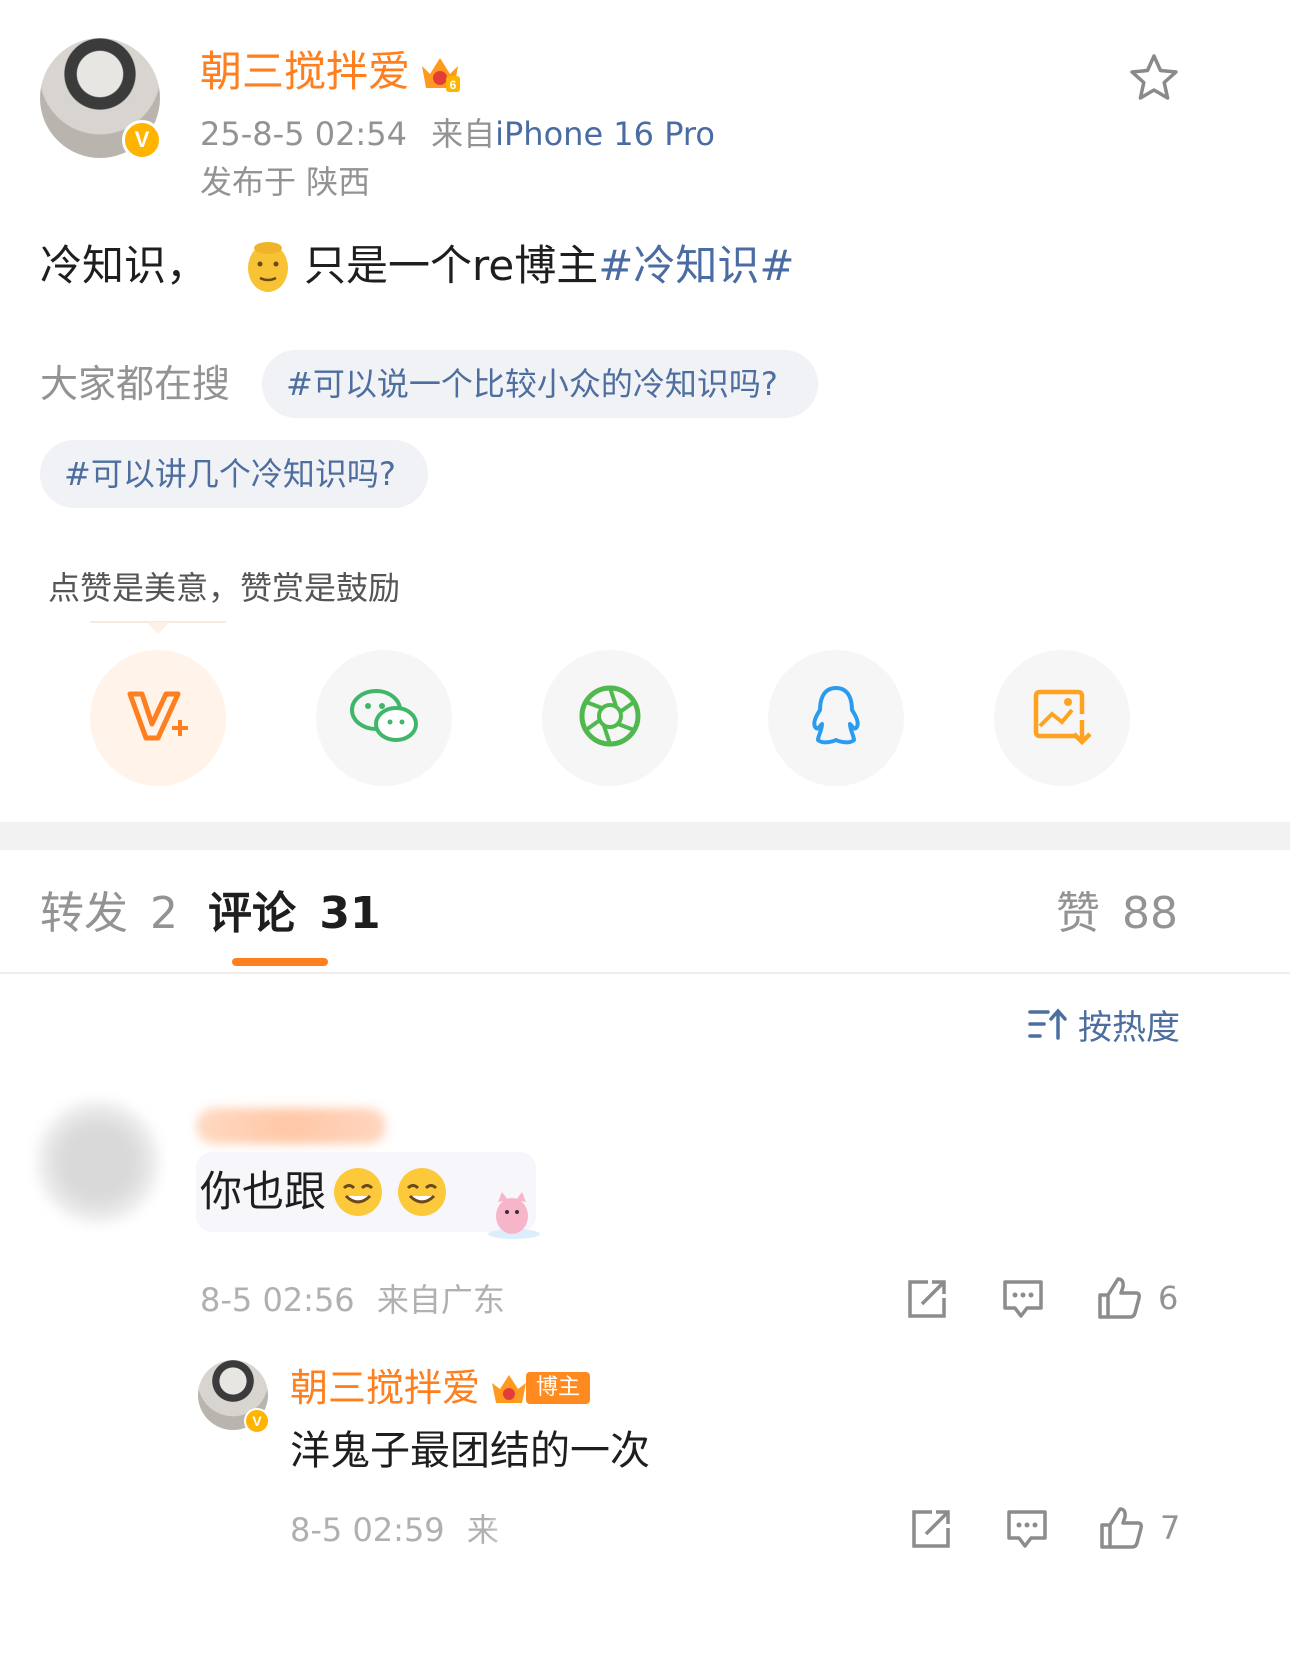  Describe the element at coordinates (263, 1191) in the screenshot. I see `comment-text-content: 你也跟` at that location.